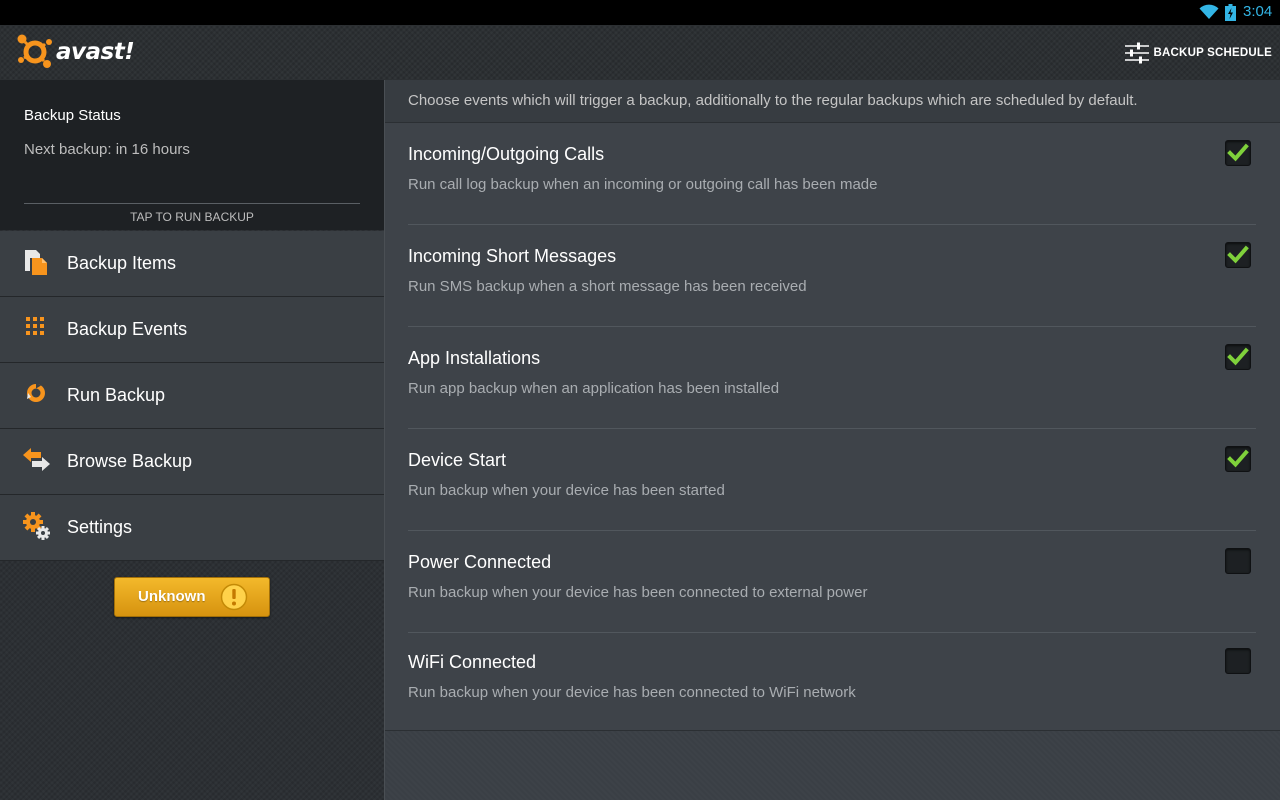 The image size is (1280, 800). What do you see at coordinates (457, 460) in the screenshot?
I see `event-title: Device Start` at bounding box center [457, 460].